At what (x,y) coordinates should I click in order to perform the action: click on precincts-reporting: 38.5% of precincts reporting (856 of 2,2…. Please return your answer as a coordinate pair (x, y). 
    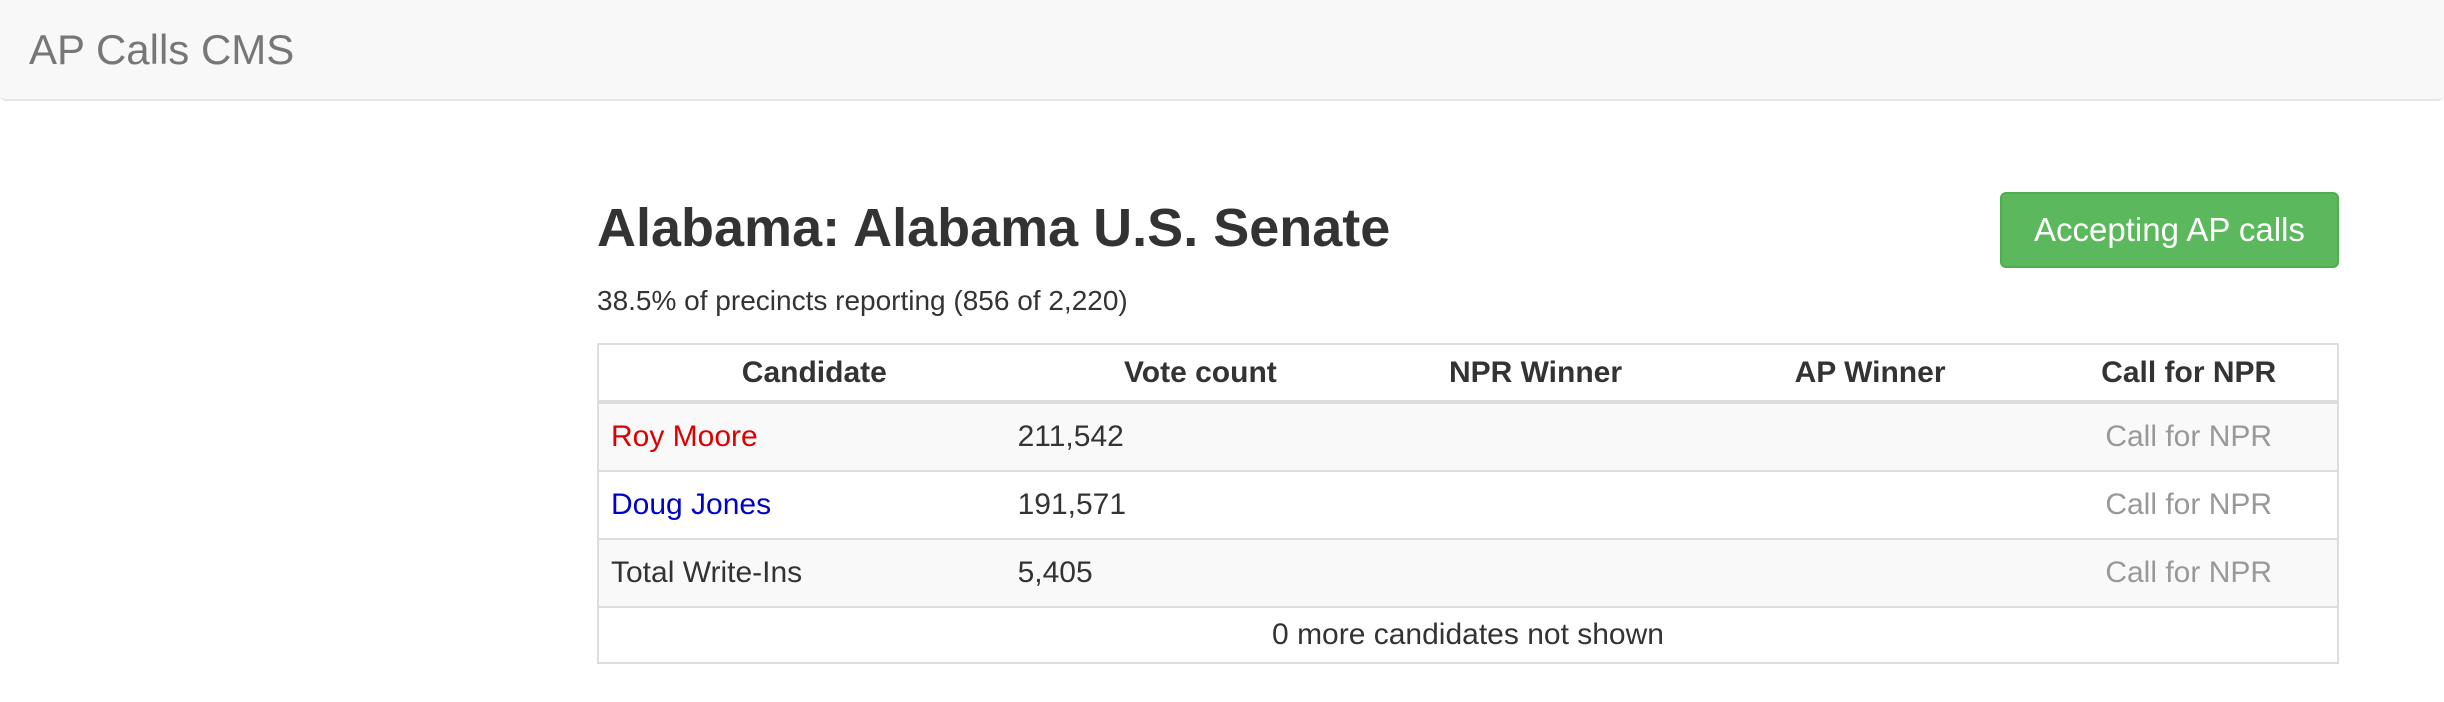
    Looking at the image, I should click on (862, 300).